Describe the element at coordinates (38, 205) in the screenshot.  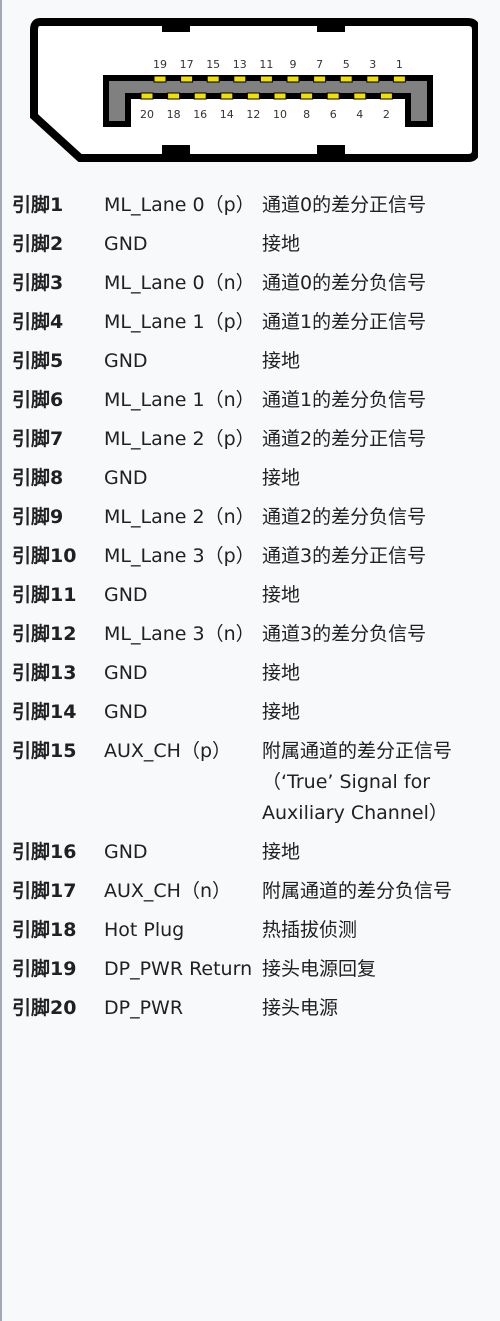
I see `pin-number: 引脚1` at that location.